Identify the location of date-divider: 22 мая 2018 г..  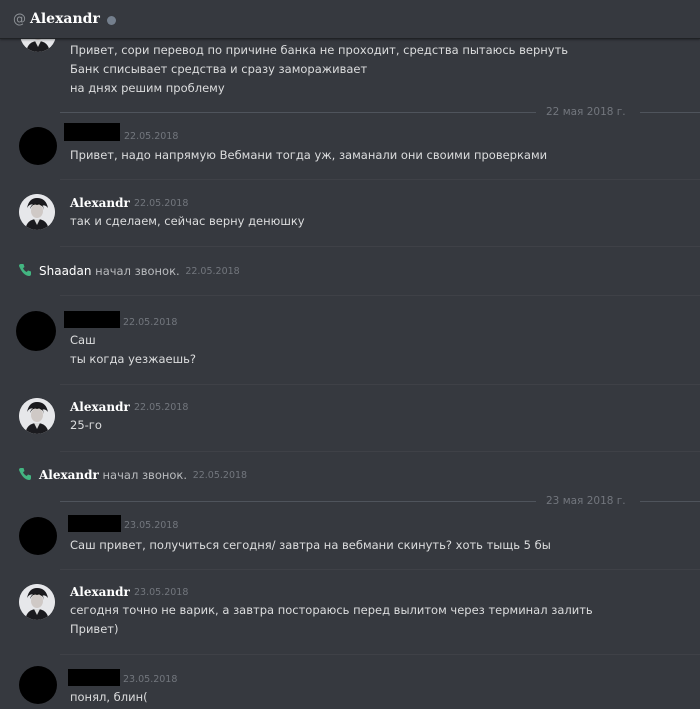
(380, 112).